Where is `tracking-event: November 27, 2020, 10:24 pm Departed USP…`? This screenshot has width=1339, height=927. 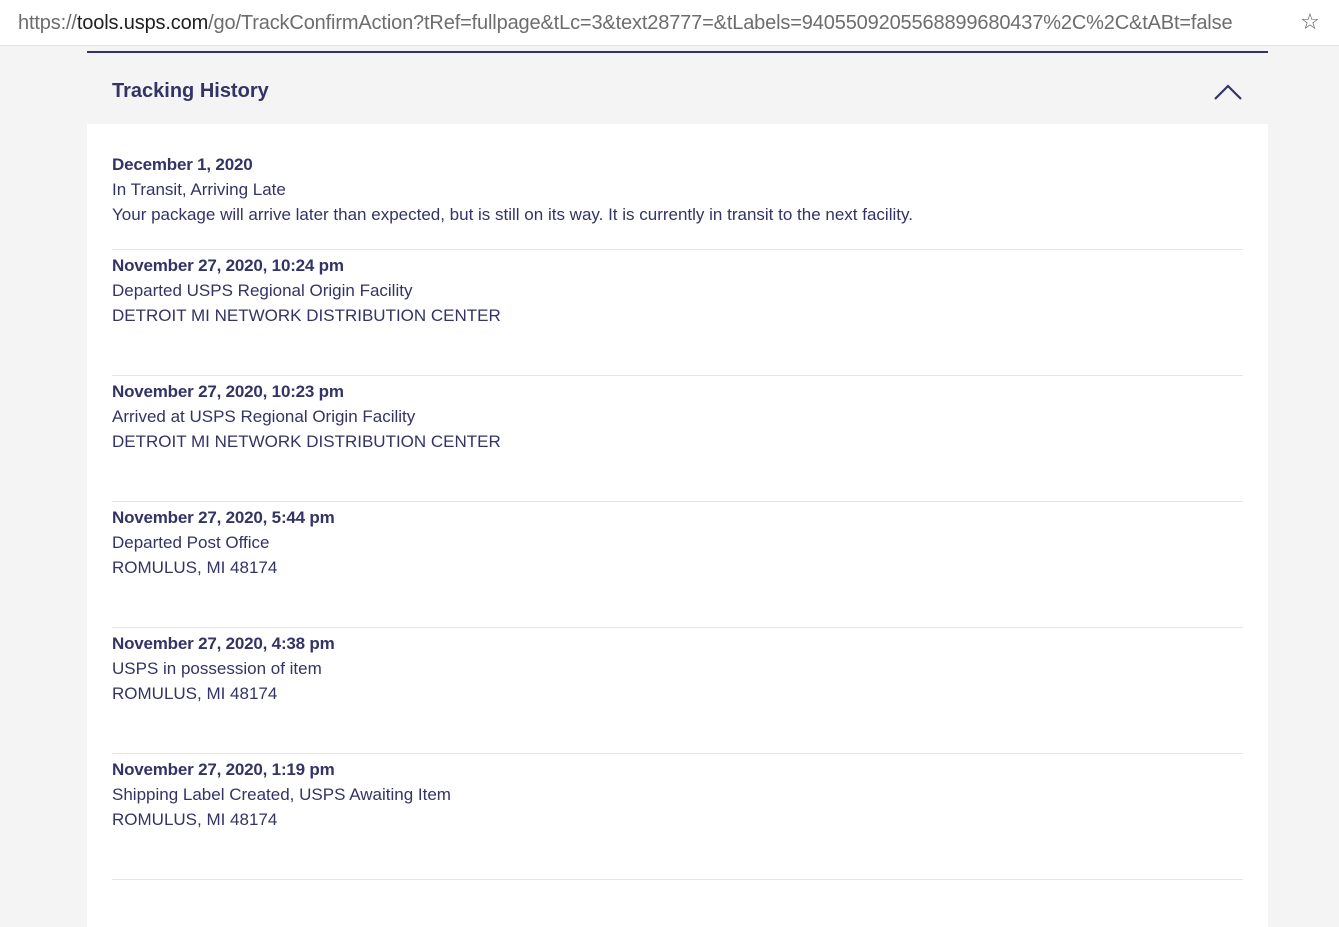
tracking-event: November 27, 2020, 10:24 pm Departed USP… is located at coordinates (677, 313).